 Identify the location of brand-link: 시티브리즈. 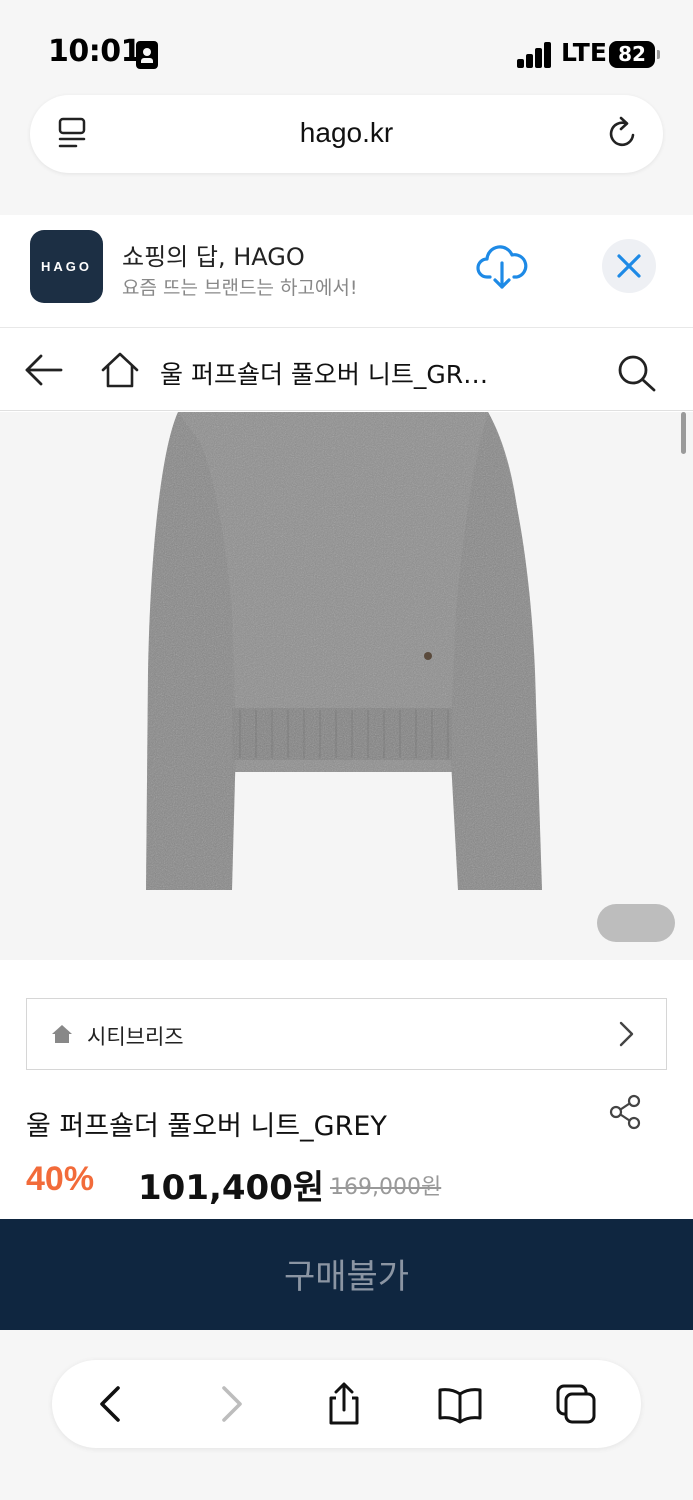
(346, 1034).